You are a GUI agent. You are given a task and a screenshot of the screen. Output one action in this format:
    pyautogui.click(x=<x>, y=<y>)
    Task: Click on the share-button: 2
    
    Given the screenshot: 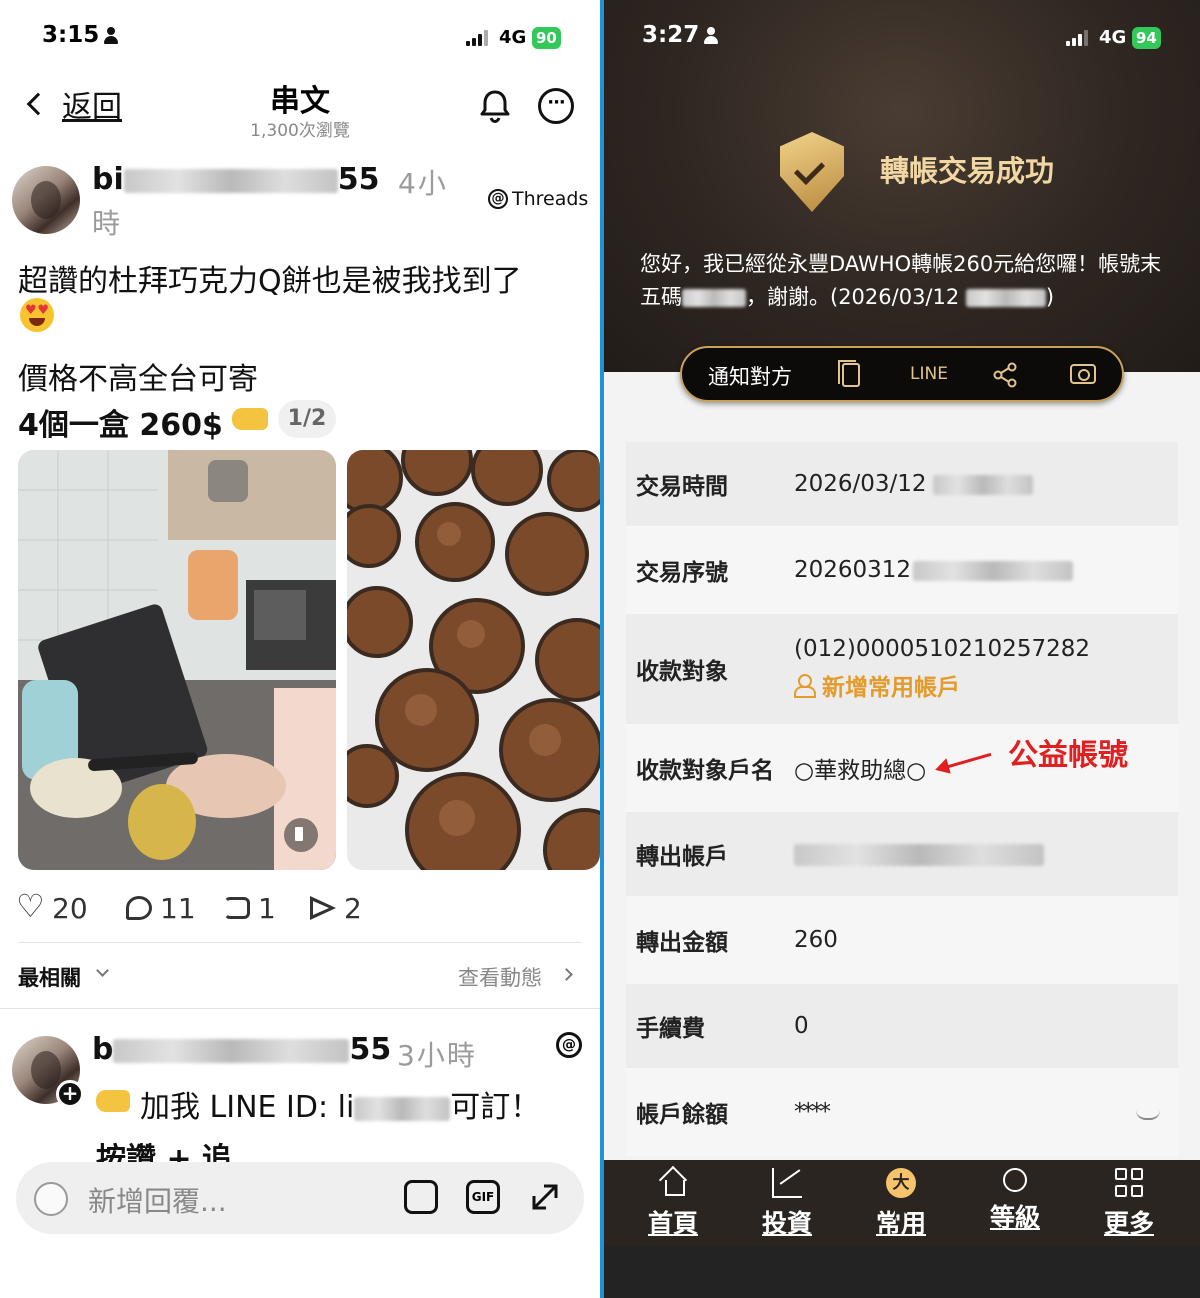 What is the action you would take?
    pyautogui.click(x=336, y=908)
    